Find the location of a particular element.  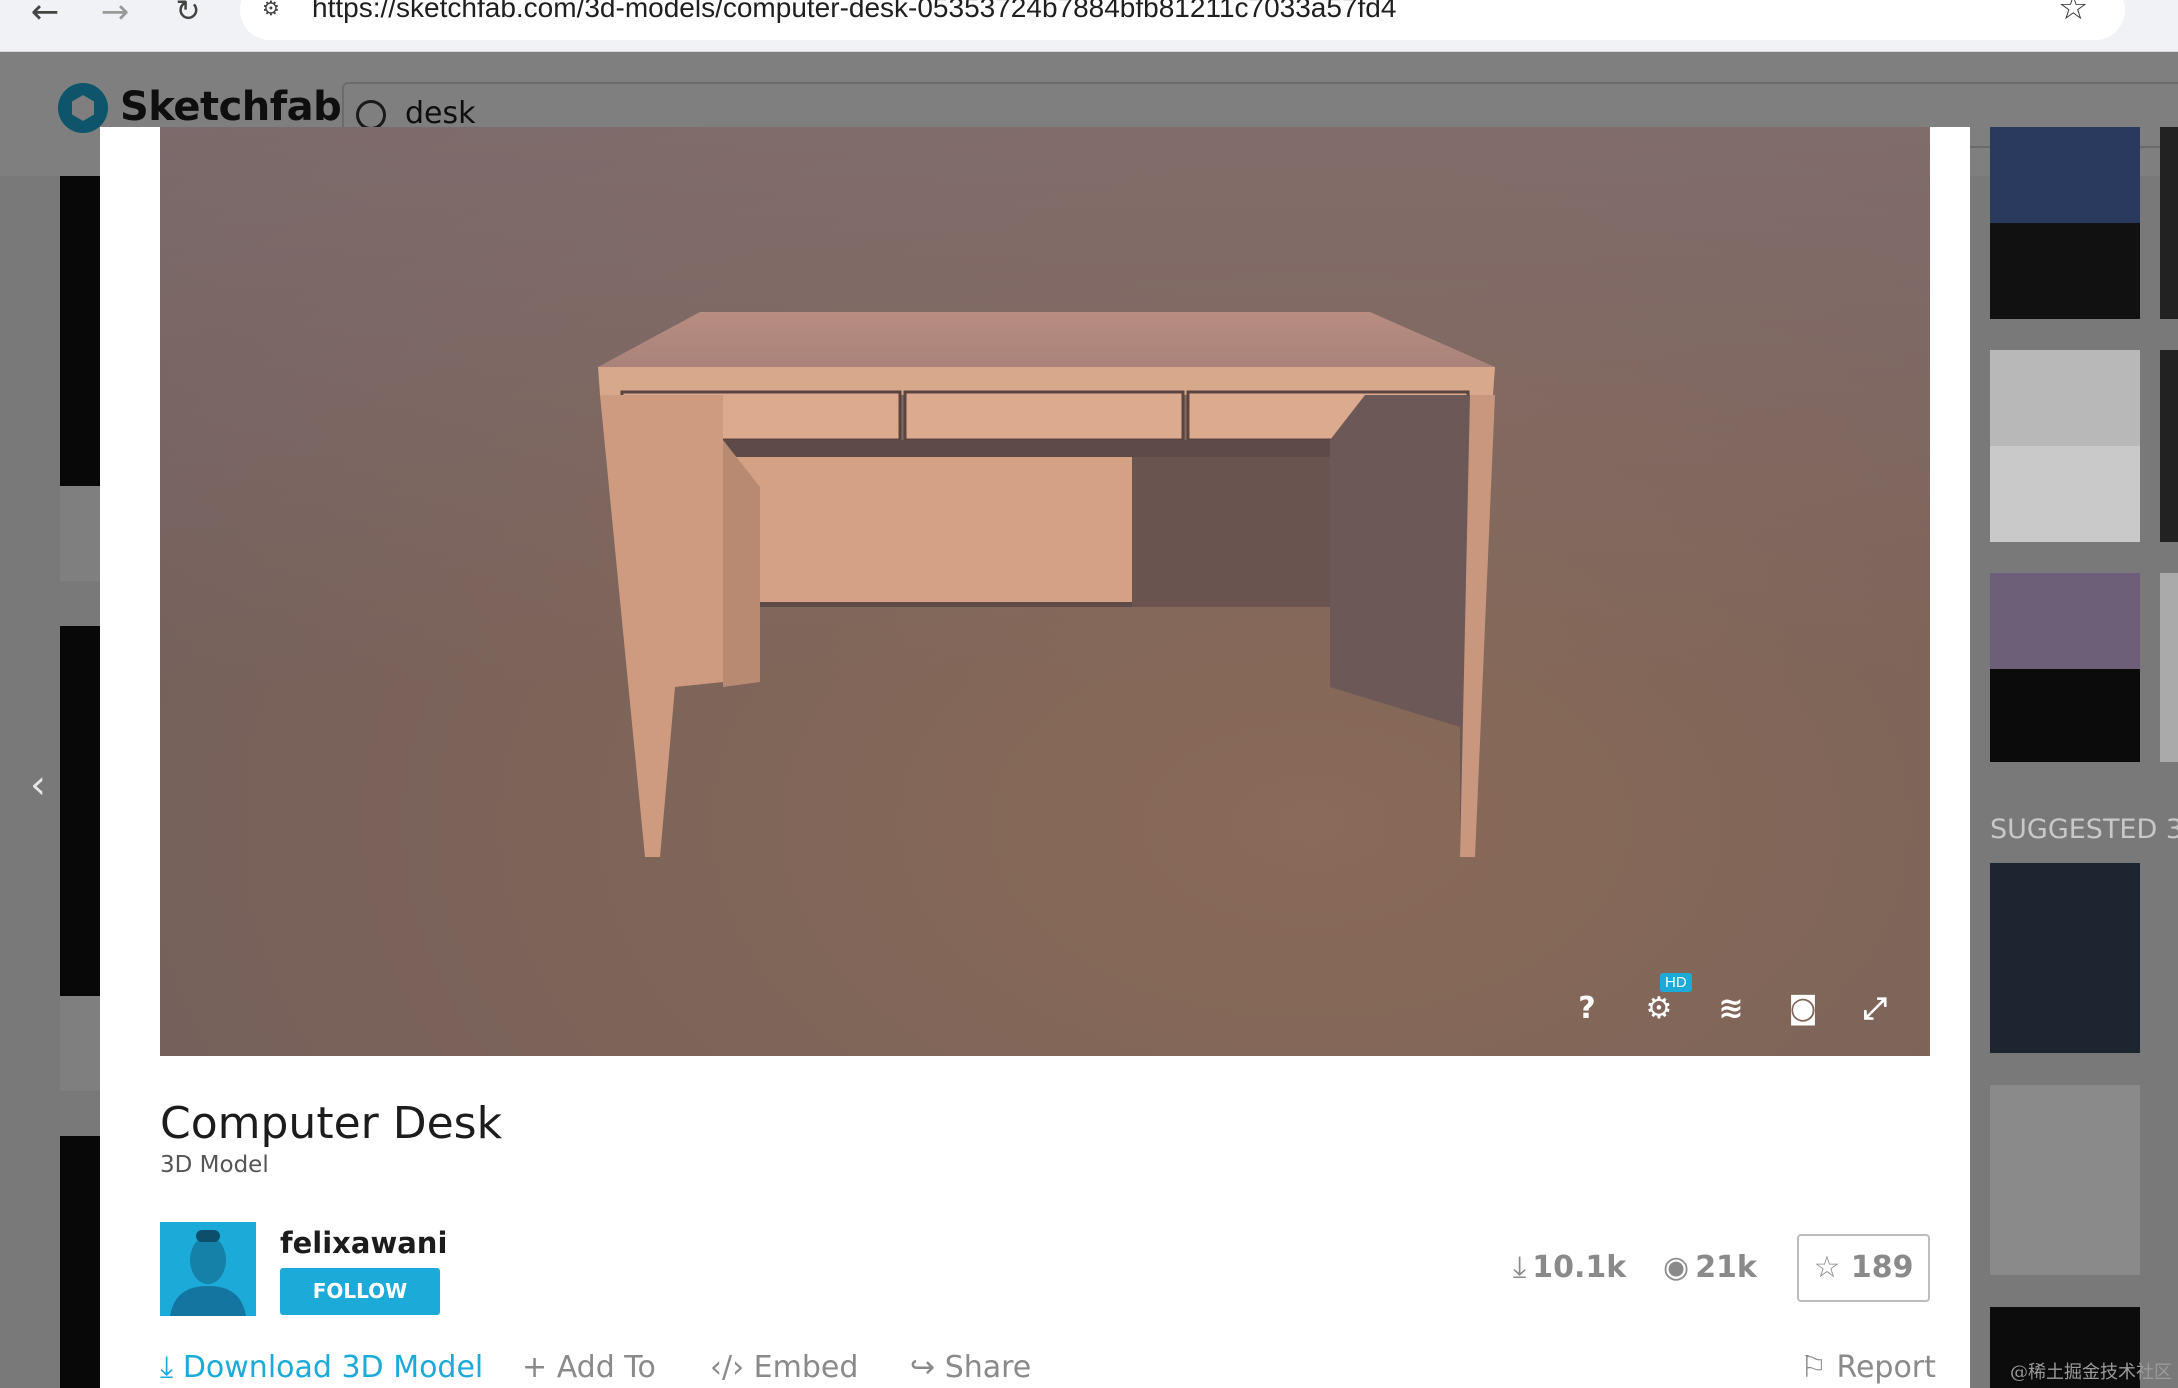

vr-headset-icon: ◙ is located at coordinates (1803, 1009).